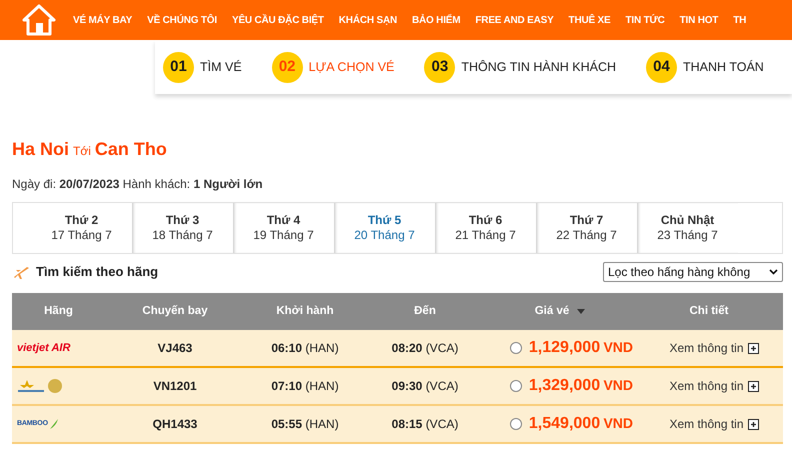 Image resolution: width=792 pixels, height=450 pixels. I want to click on column-header: Chuyến bay, so click(175, 311).